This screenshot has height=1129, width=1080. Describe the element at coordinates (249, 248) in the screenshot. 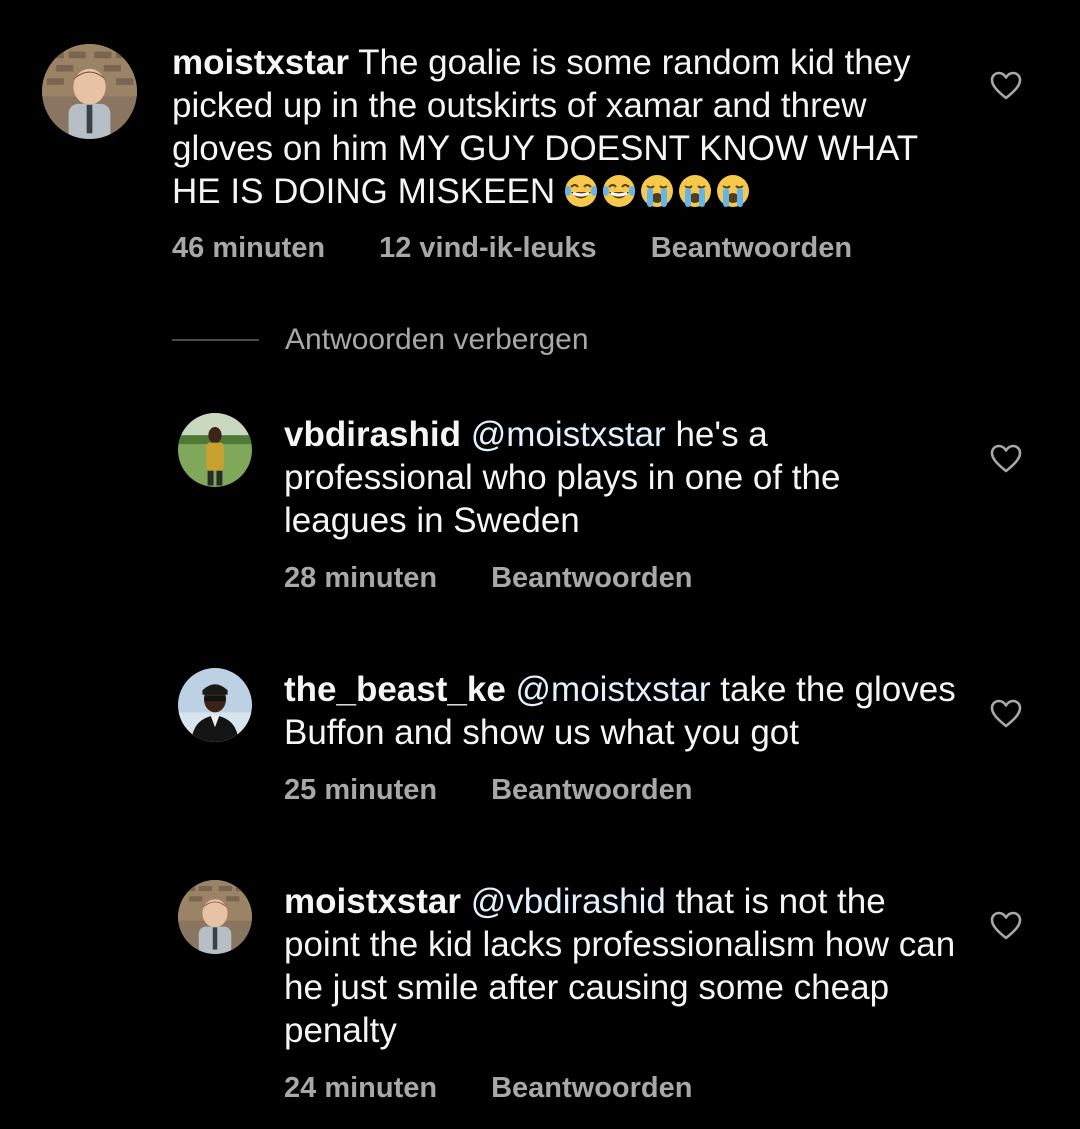

I see `comment-time: 46 minuten` at that location.